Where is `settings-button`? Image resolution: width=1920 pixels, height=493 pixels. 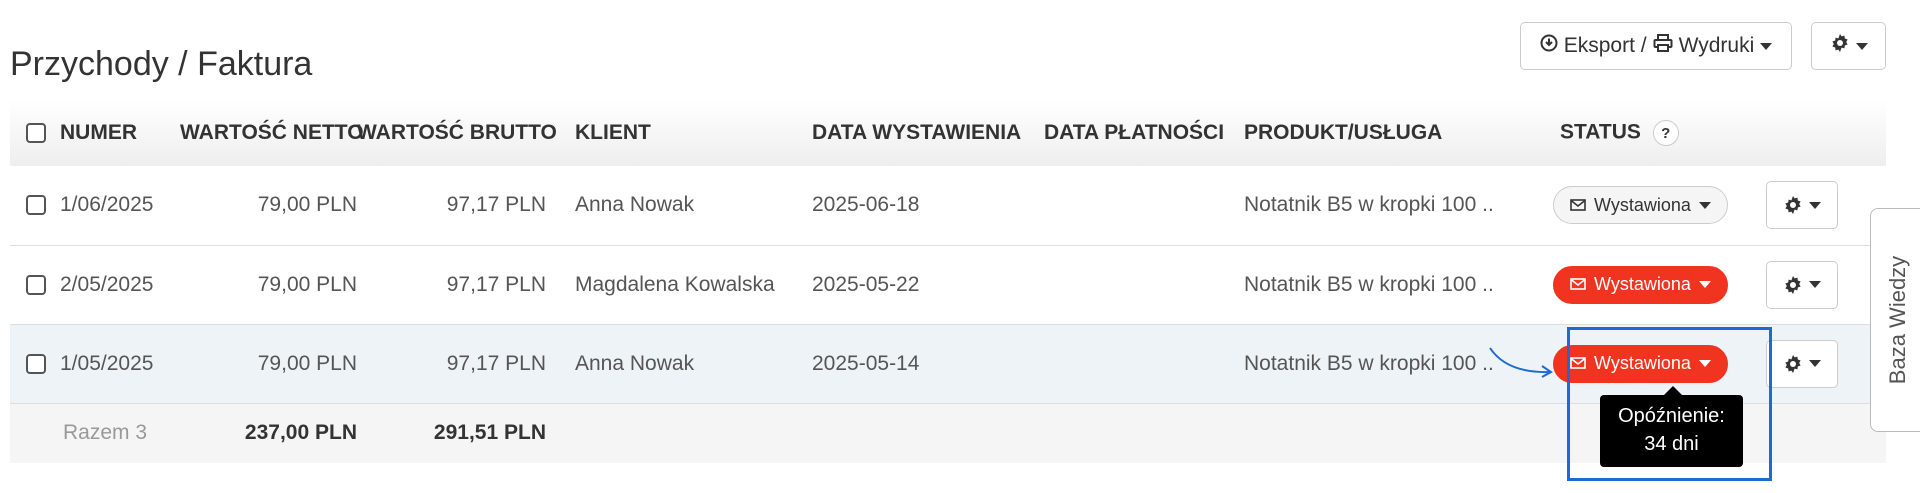
settings-button is located at coordinates (1848, 46).